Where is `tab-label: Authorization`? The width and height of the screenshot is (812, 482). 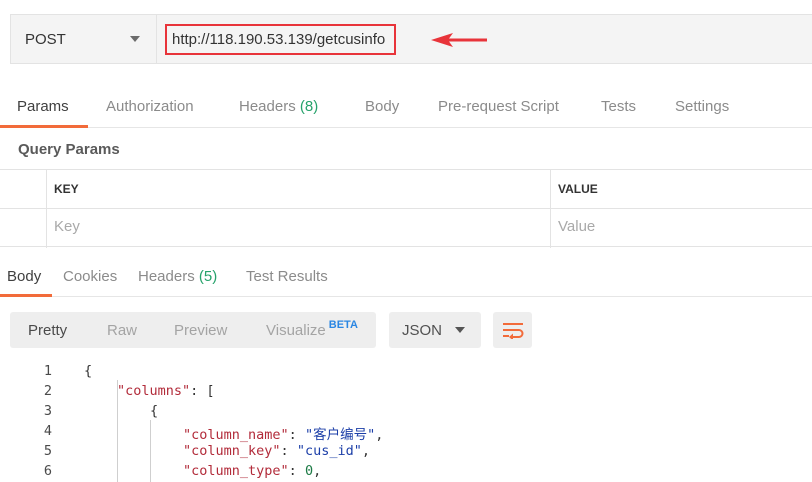
tab-label: Authorization is located at coordinates (150, 106).